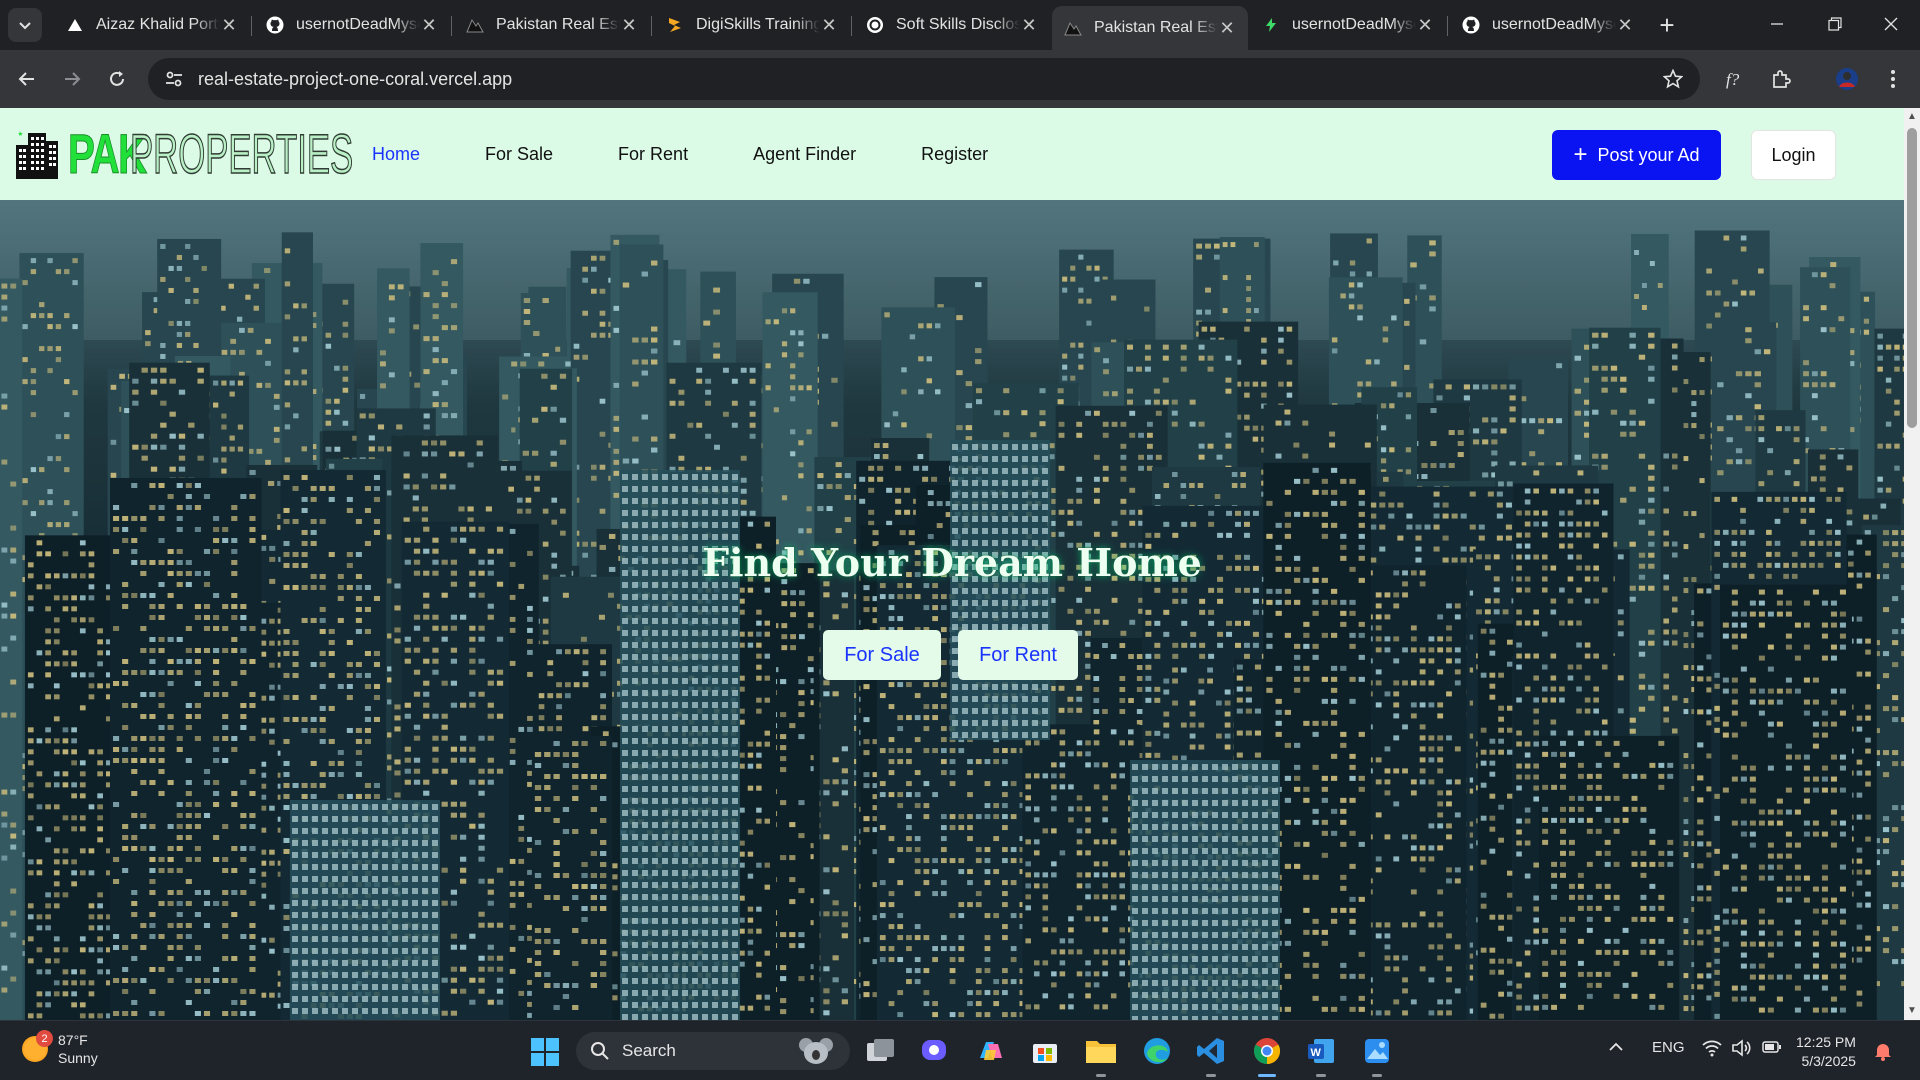 This screenshot has width=1920, height=1080. Describe the element at coordinates (954, 154) in the screenshot. I see `nav-link-register: Register` at that location.